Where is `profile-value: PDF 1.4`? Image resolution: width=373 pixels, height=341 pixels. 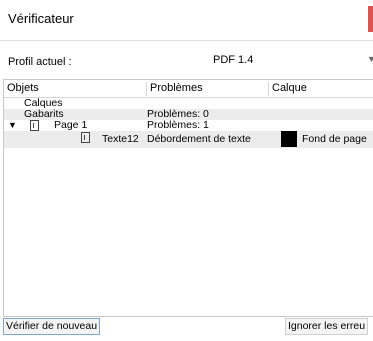 profile-value: PDF 1.4 is located at coordinates (233, 60).